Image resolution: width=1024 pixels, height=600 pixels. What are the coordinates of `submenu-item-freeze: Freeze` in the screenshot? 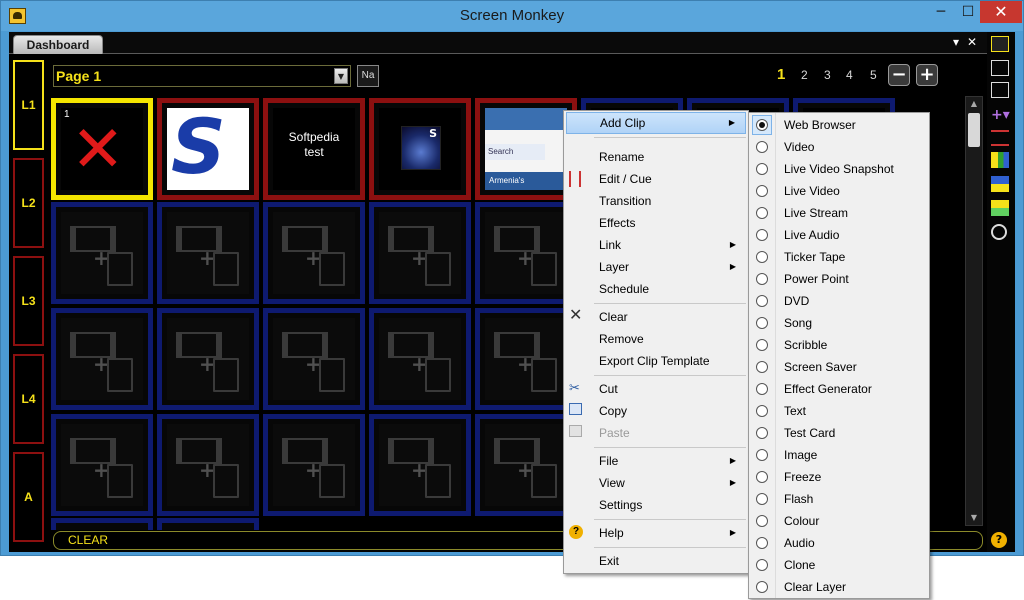 It's located at (839, 477).